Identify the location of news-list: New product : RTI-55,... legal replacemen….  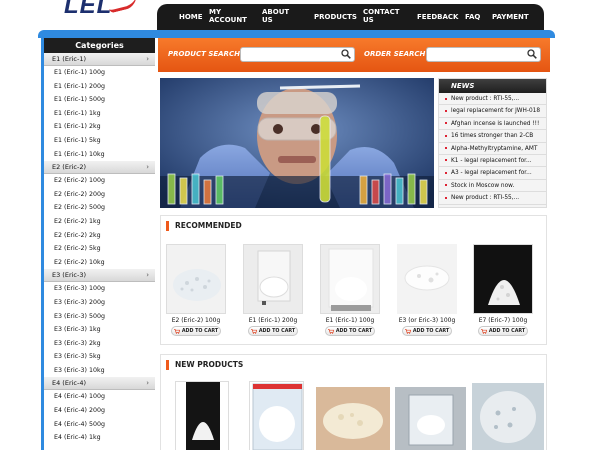
(492, 150).